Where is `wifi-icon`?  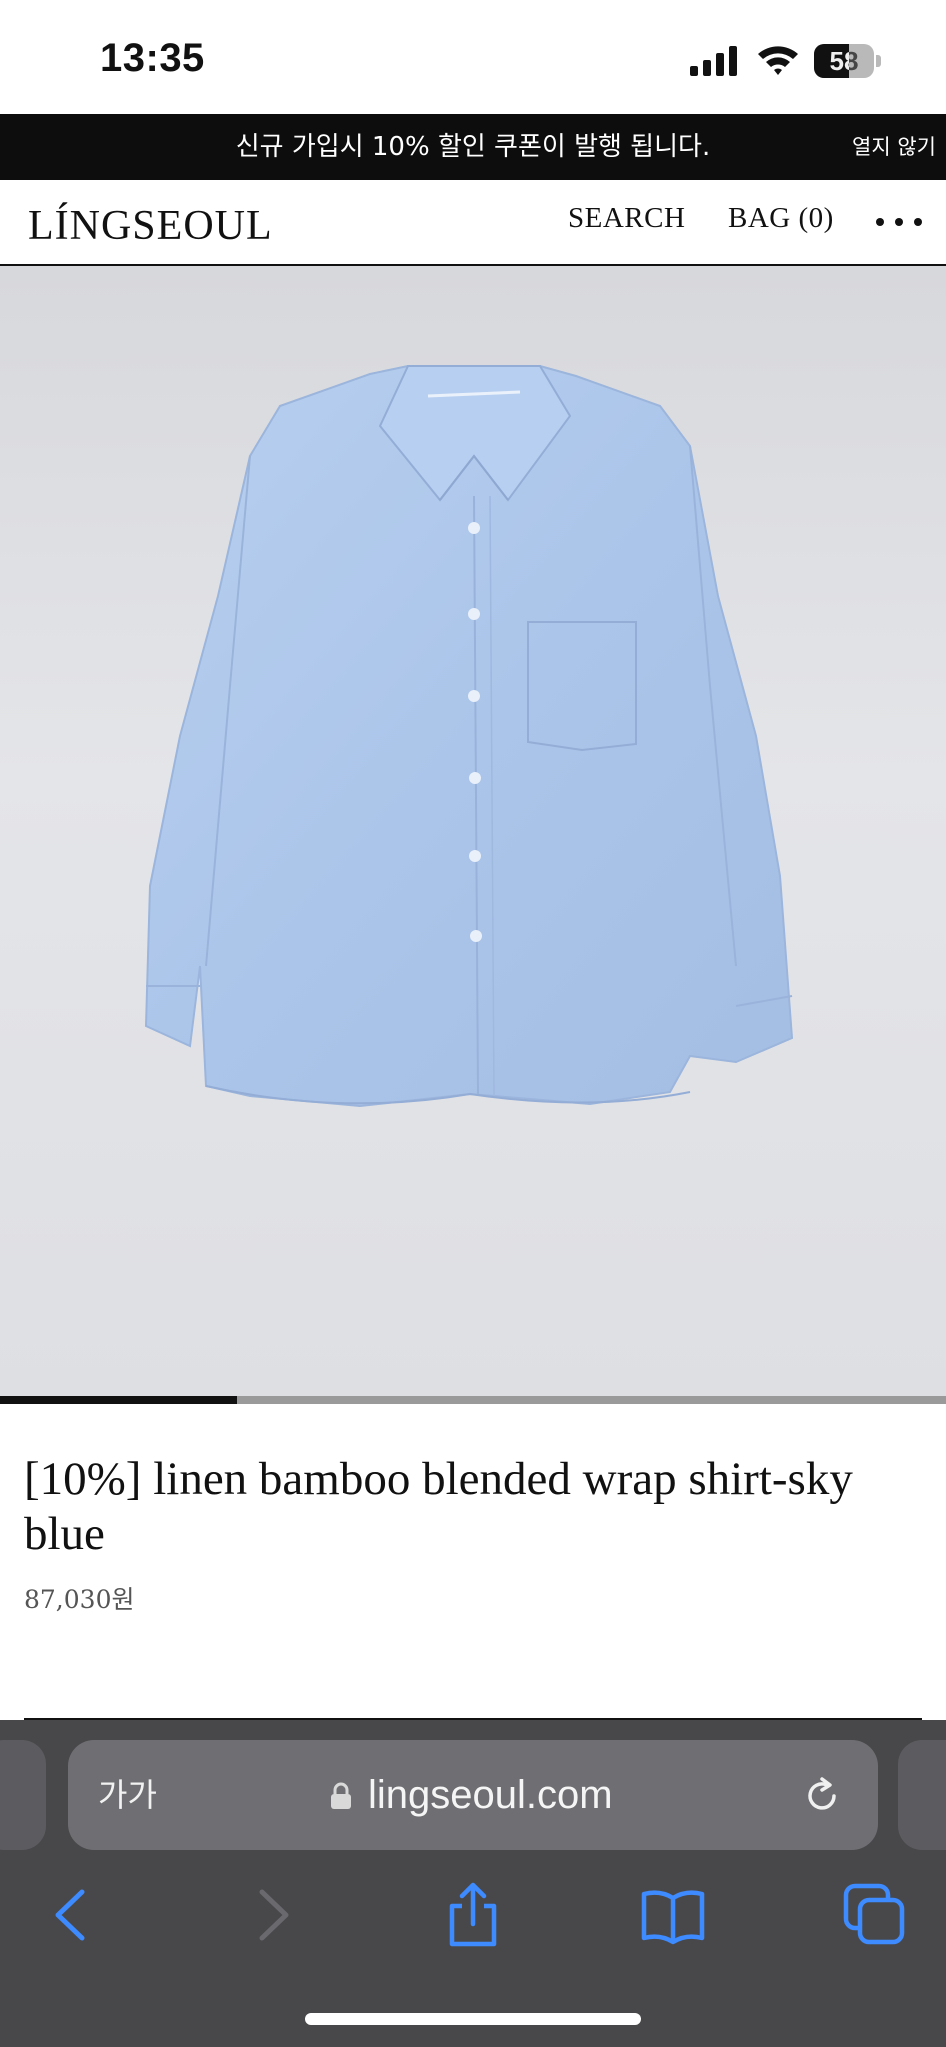 wifi-icon is located at coordinates (778, 60).